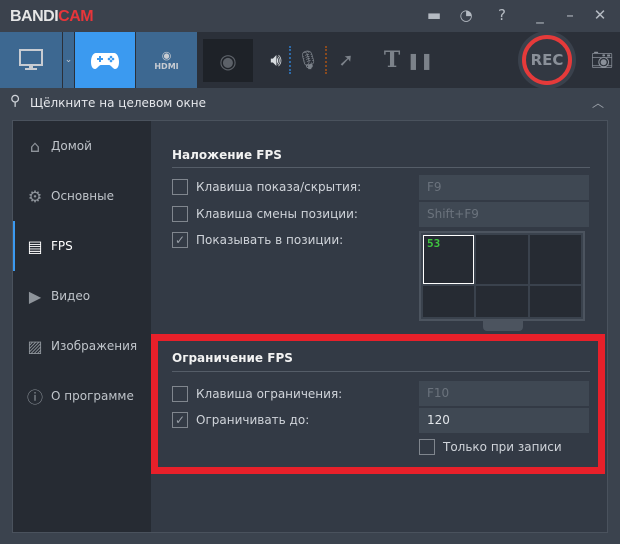 The height and width of the screenshot is (544, 620). What do you see at coordinates (92, 396) in the screenshot?
I see `sidebar-item-label: О программе` at bounding box center [92, 396].